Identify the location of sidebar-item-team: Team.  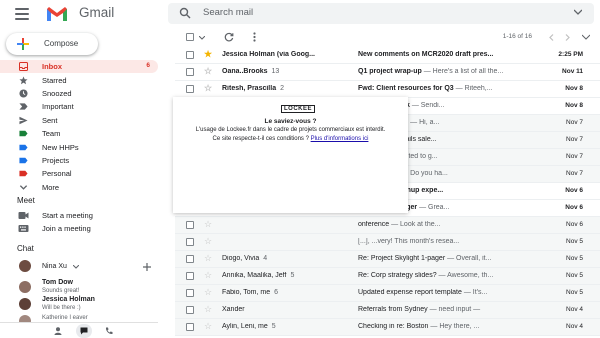
(79, 133).